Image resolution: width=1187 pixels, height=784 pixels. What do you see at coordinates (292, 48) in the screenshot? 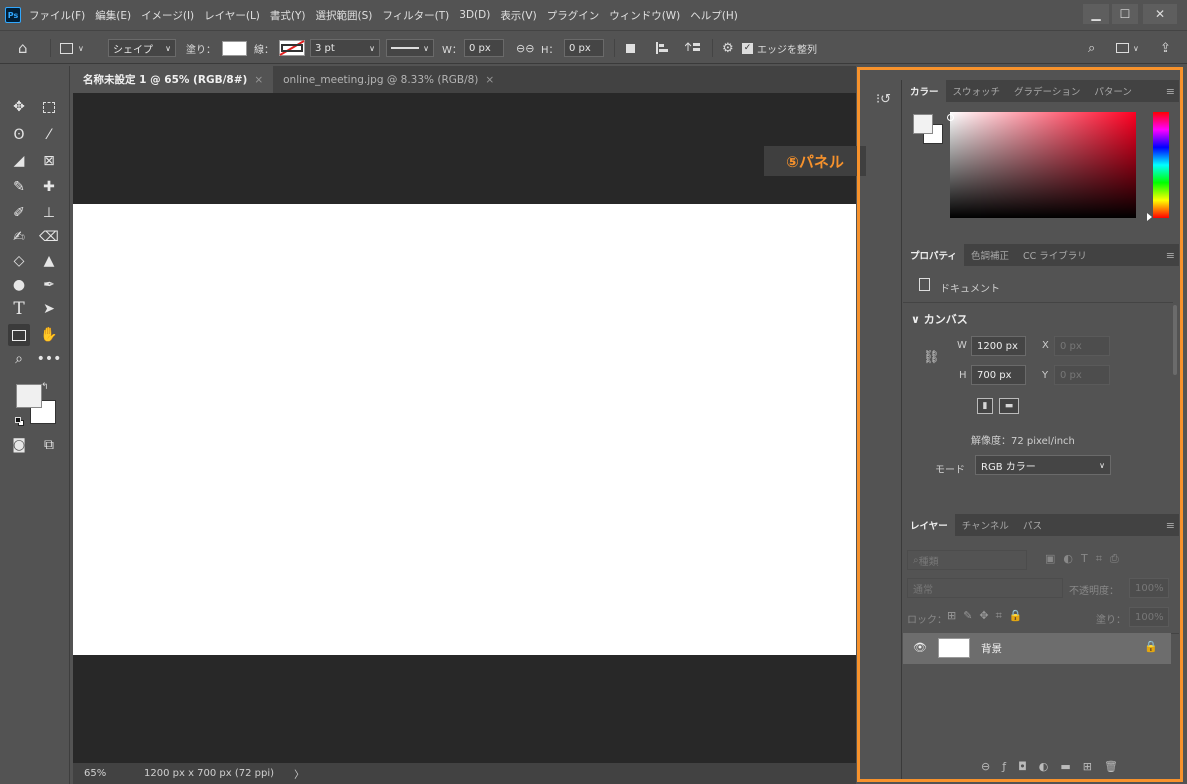
I see `stroke-swatch` at bounding box center [292, 48].